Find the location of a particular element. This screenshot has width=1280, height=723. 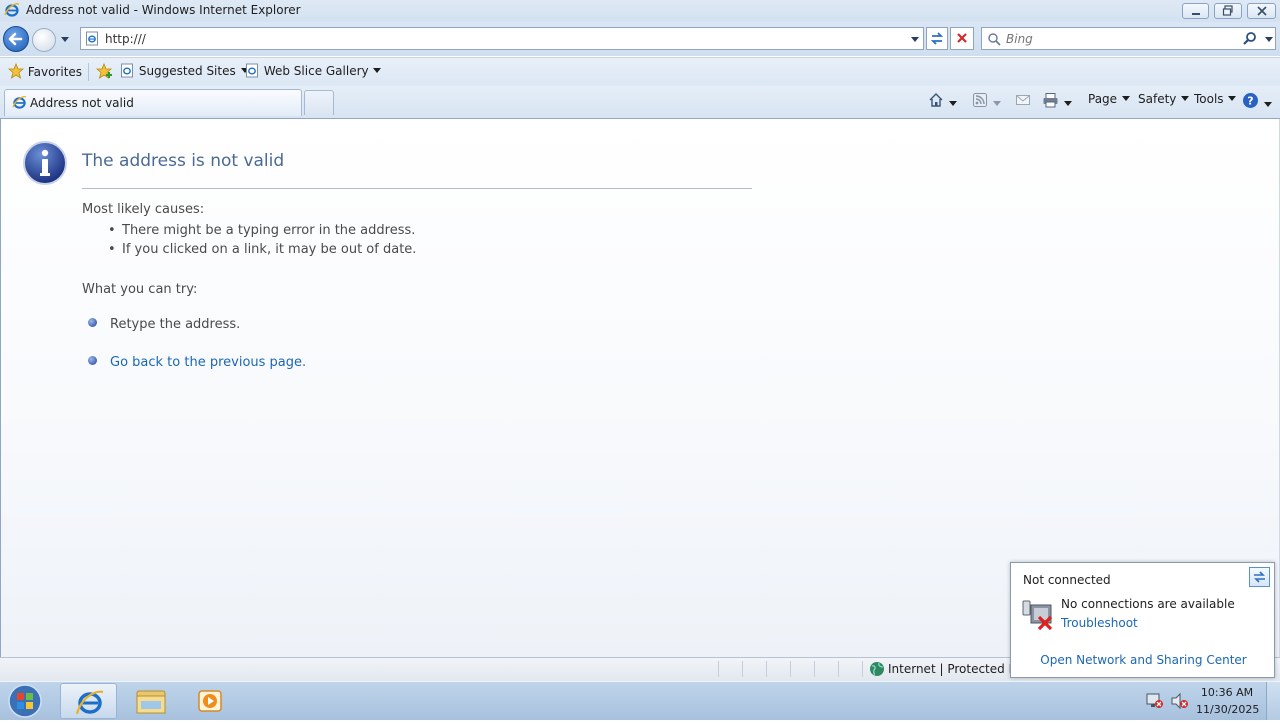

taskbar-media-player is located at coordinates (210, 701).